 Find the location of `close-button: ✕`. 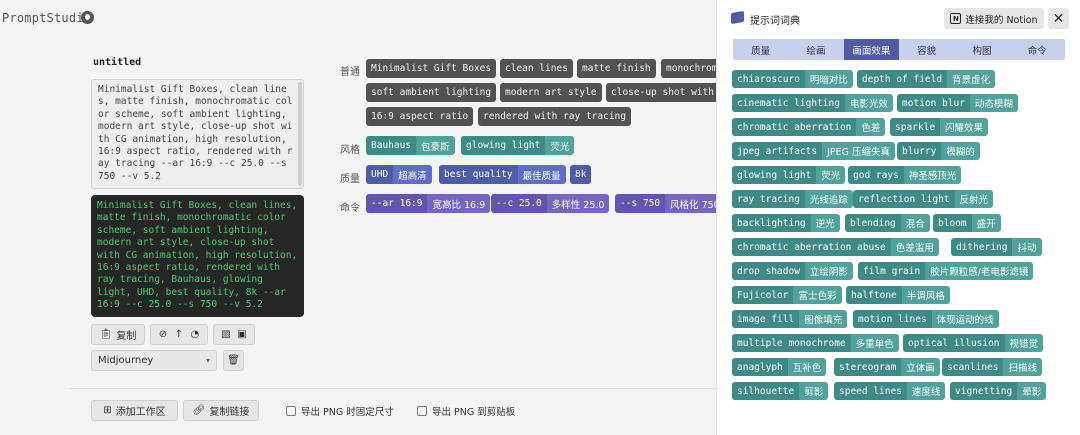

close-button: ✕ is located at coordinates (1058, 18).